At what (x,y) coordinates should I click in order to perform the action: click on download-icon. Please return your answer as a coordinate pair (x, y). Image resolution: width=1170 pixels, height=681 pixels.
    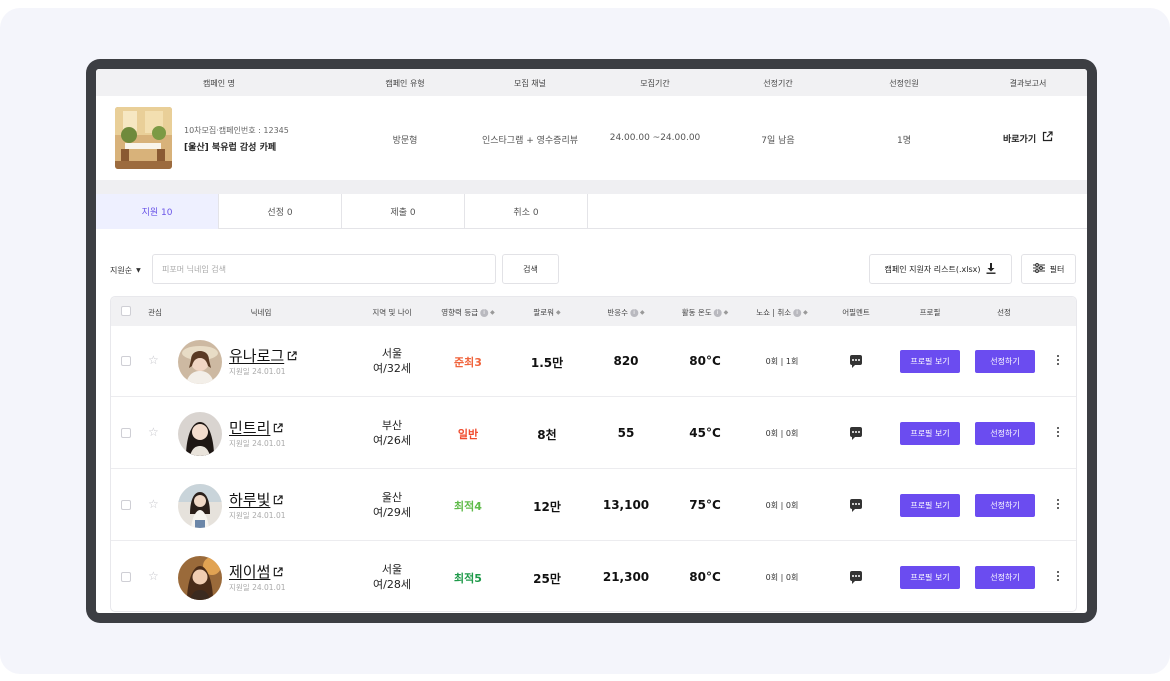
    Looking at the image, I should click on (991, 269).